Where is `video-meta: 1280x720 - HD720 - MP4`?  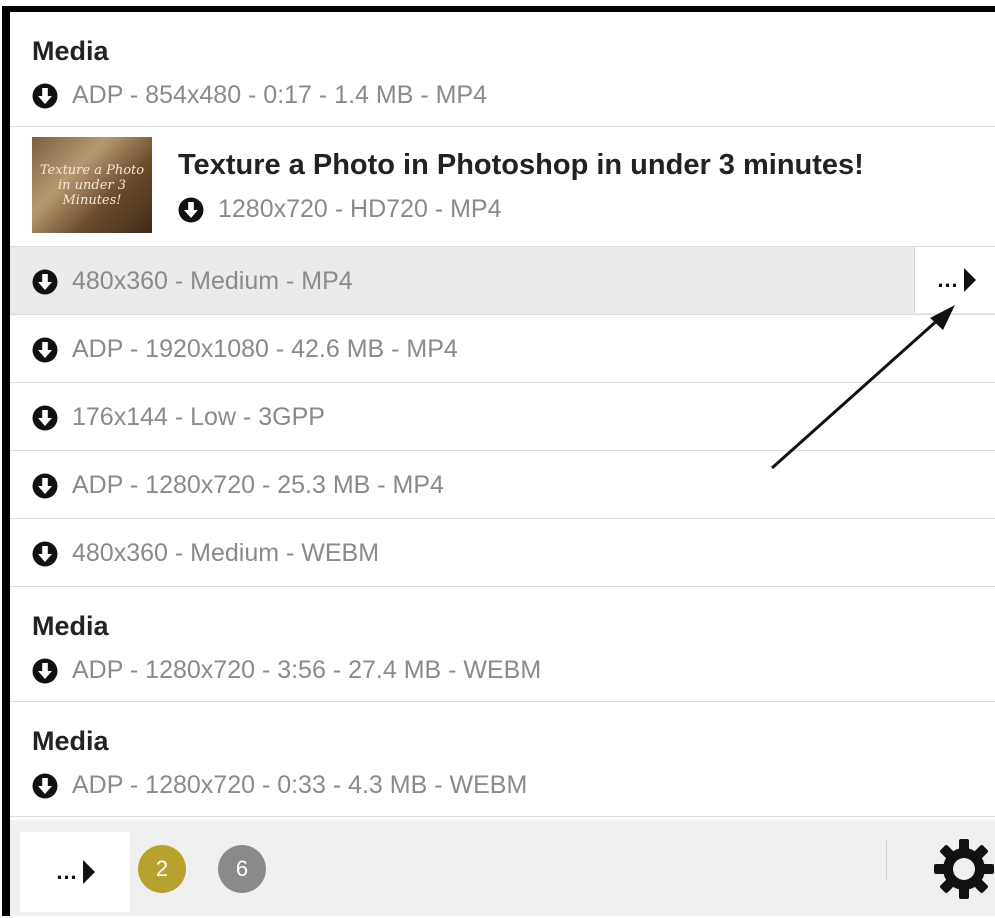
video-meta: 1280x720 - HD720 - MP4 is located at coordinates (339, 209).